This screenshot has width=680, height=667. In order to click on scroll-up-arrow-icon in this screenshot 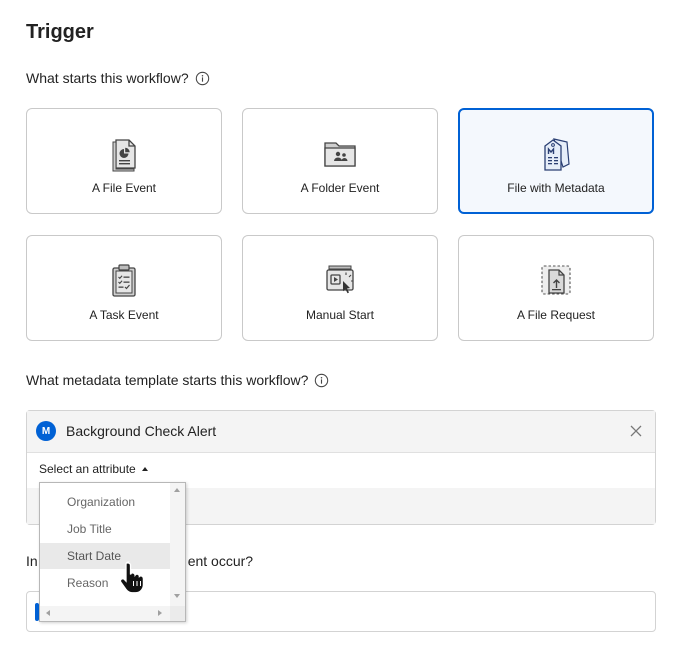, I will do `click(177, 490)`.